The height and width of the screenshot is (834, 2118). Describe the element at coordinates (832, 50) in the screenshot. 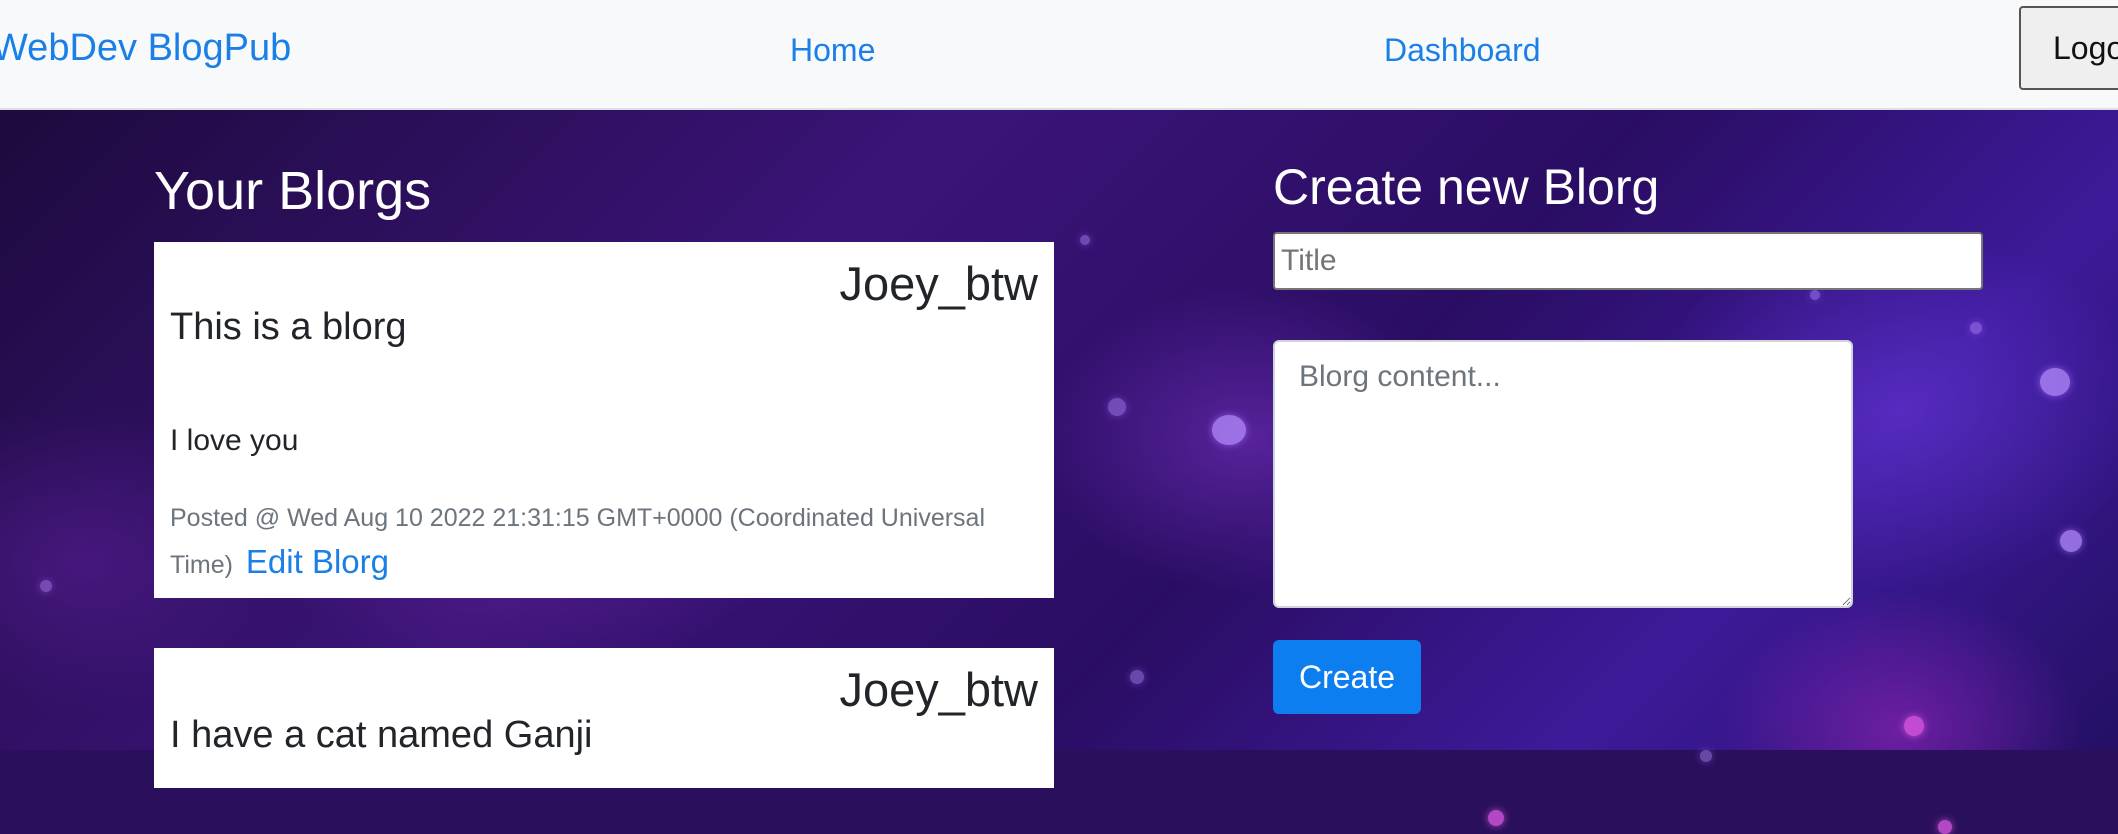

I see `nav-home-link: Home` at that location.